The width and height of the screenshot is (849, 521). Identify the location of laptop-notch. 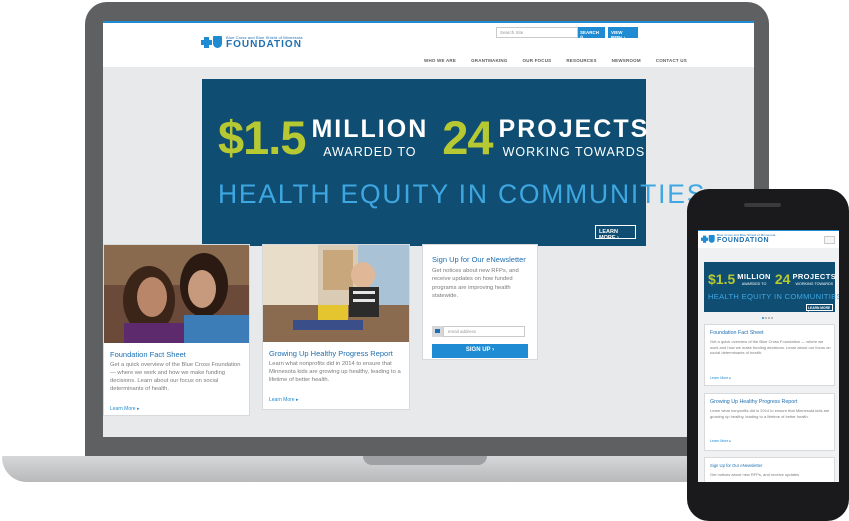
(425, 460).